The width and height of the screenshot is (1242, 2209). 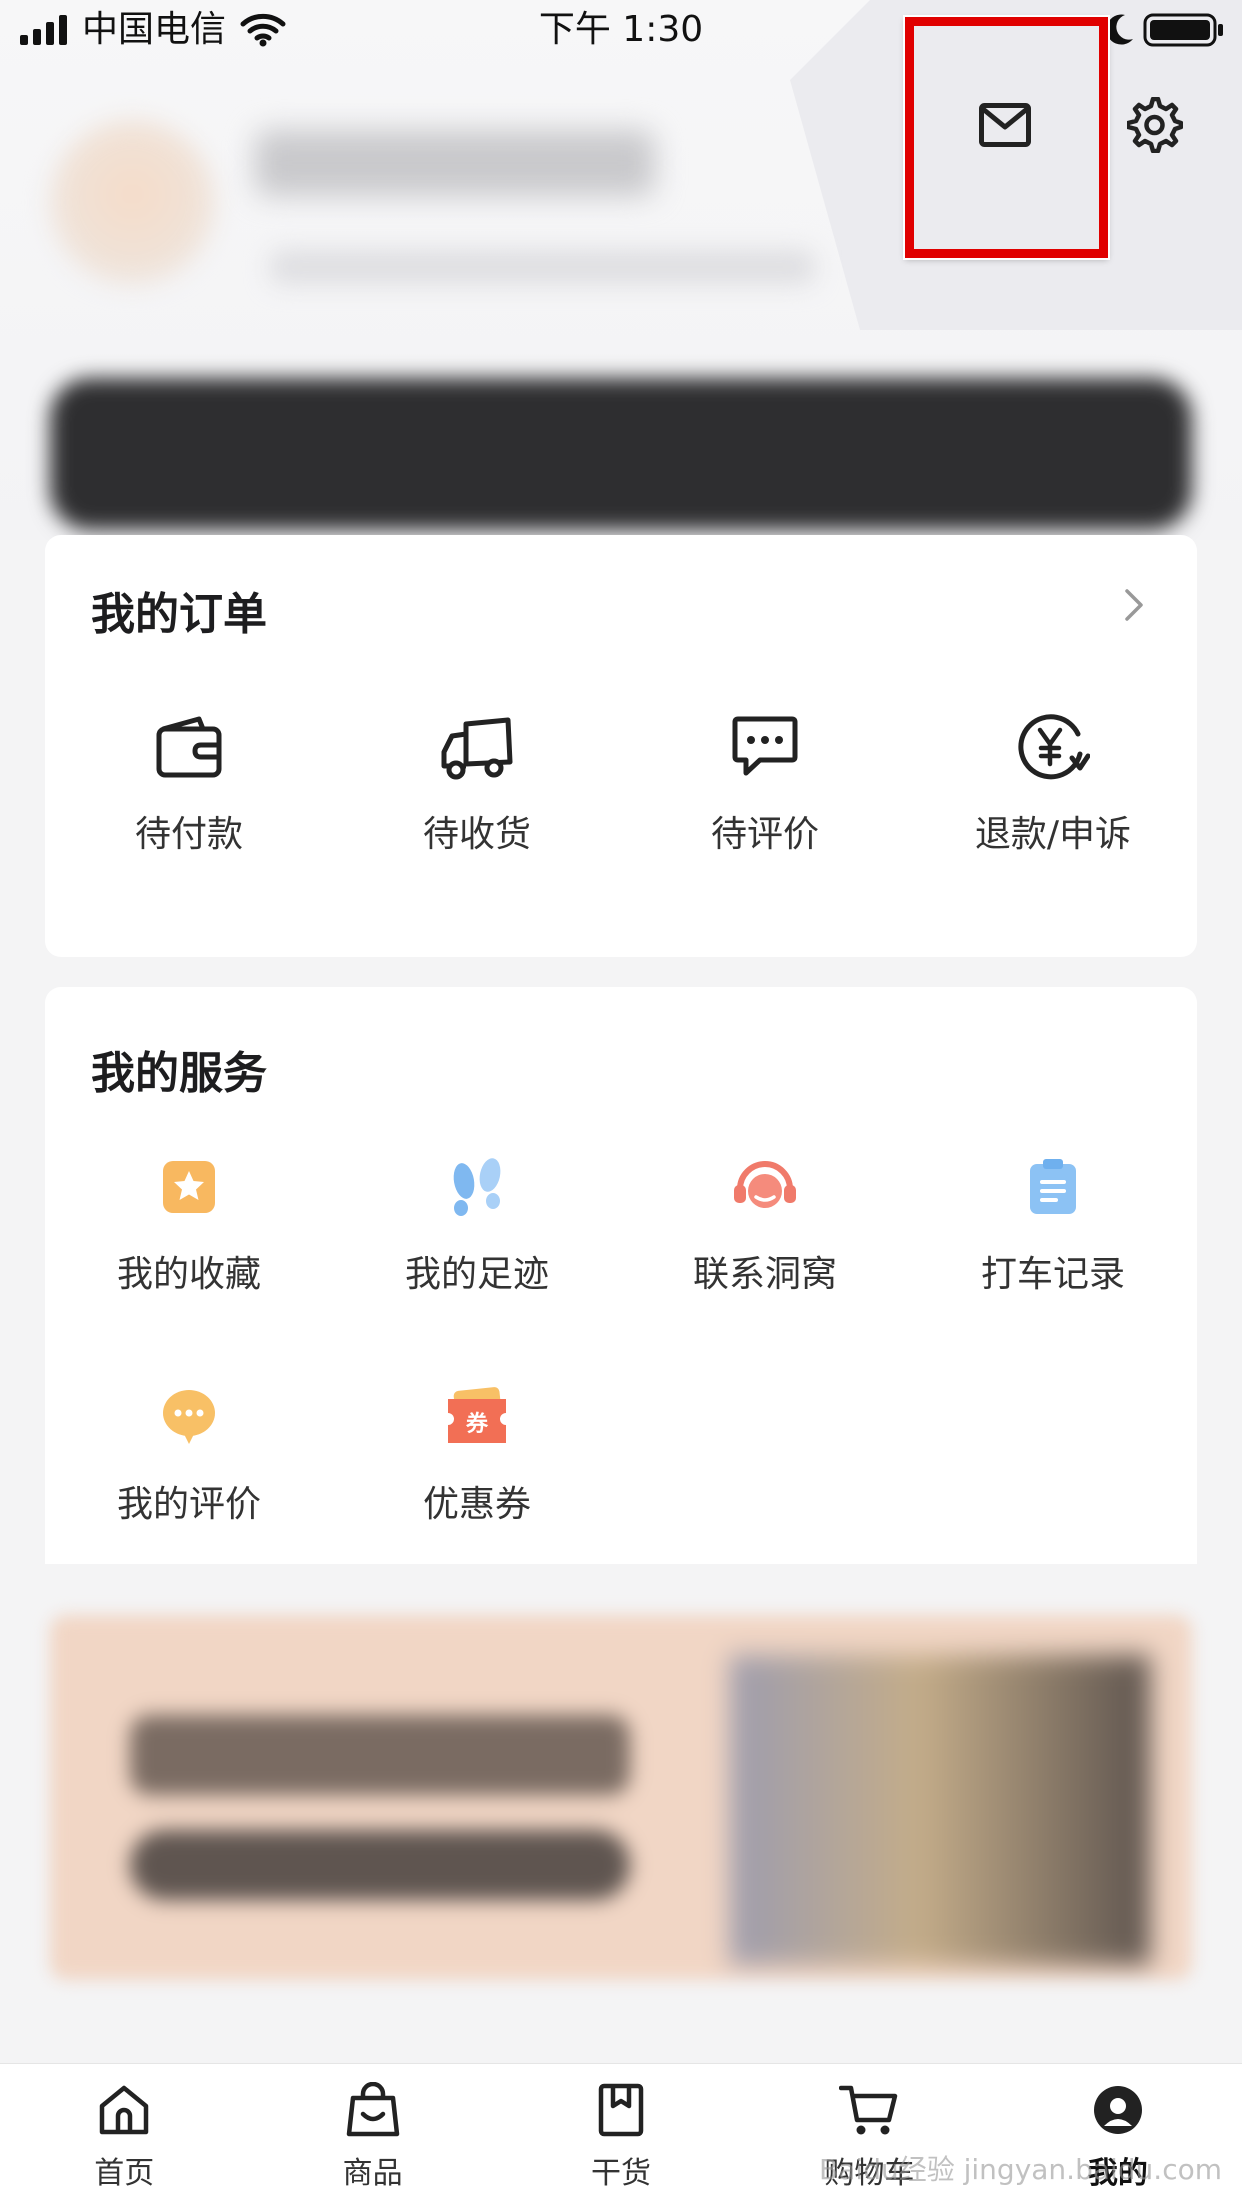 I want to click on battery-icon, so click(x=1183, y=30).